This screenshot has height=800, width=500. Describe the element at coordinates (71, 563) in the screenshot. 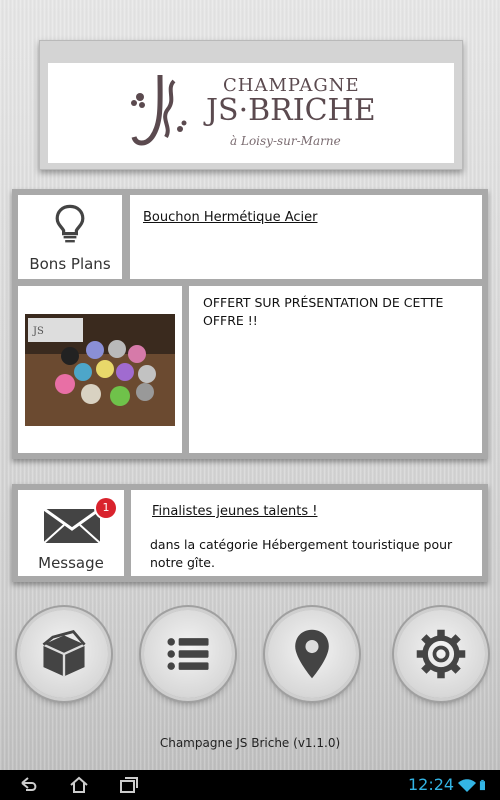

I see `message-label: Message` at that location.